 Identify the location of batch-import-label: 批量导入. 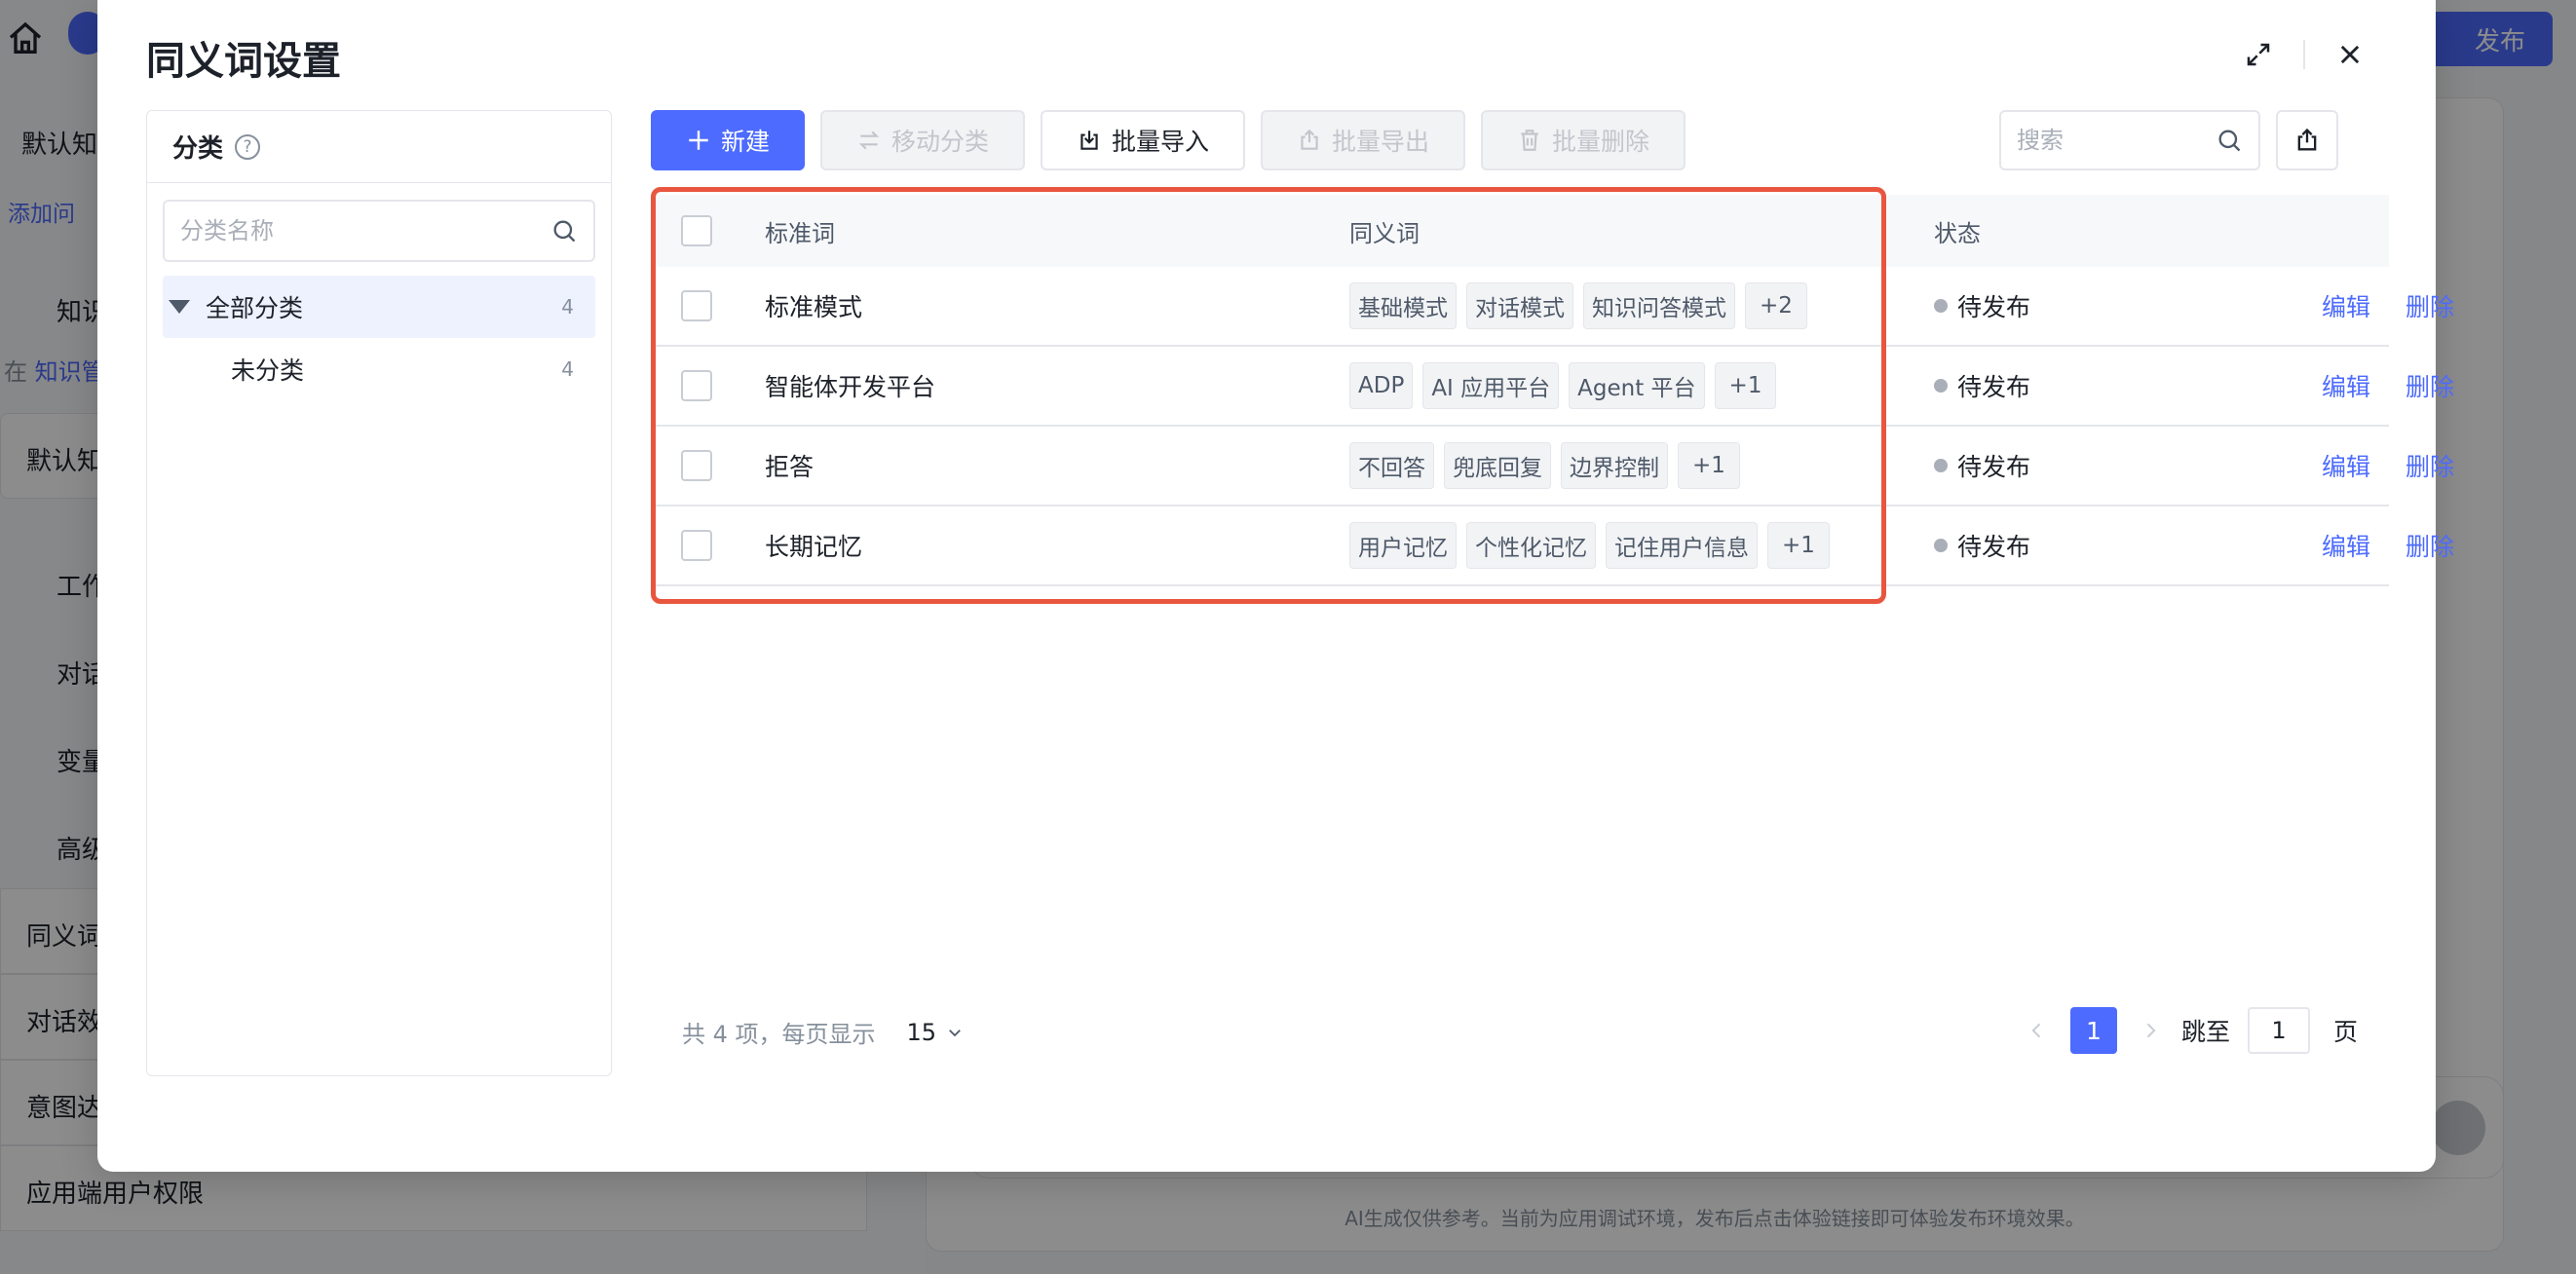
(1160, 142).